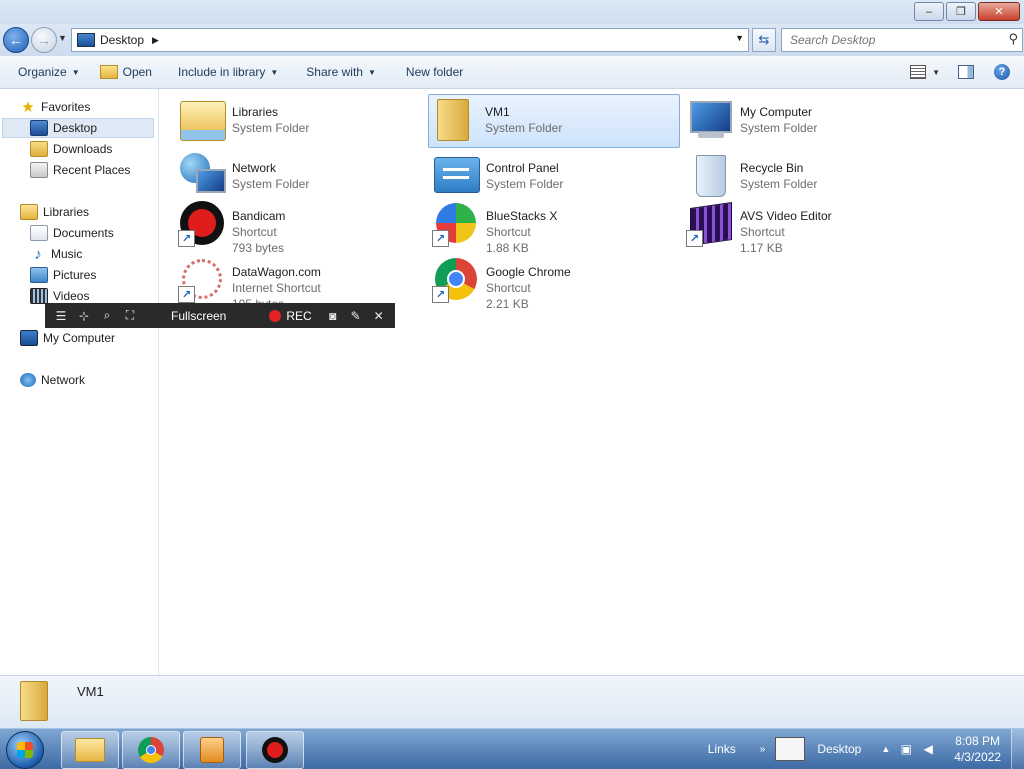 This screenshot has width=1024, height=769. What do you see at coordinates (761, 248) in the screenshot?
I see `item-size: 1.17 KB` at bounding box center [761, 248].